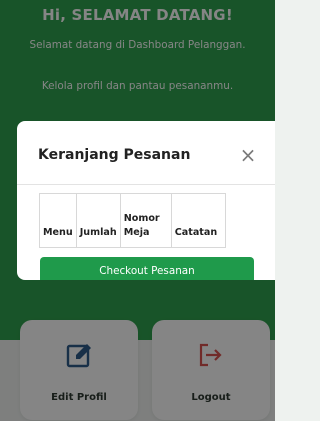  I want to click on cart-table-header-row: Menu Jumlah Nomor Meja Catatan, so click(133, 220).